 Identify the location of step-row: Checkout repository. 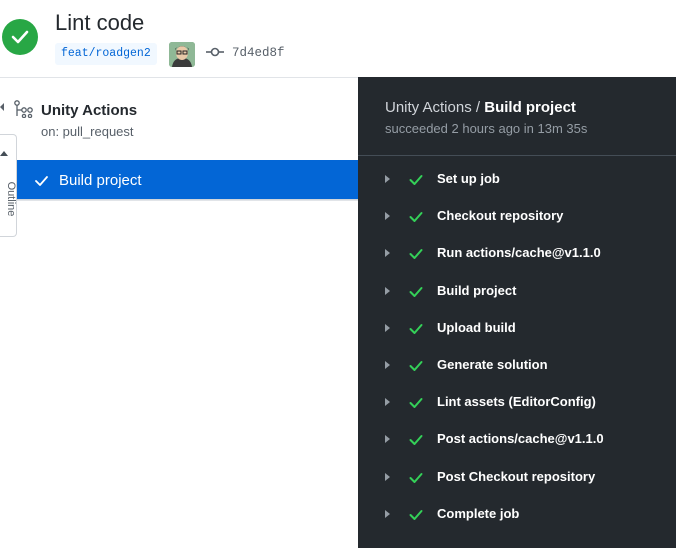
(517, 216).